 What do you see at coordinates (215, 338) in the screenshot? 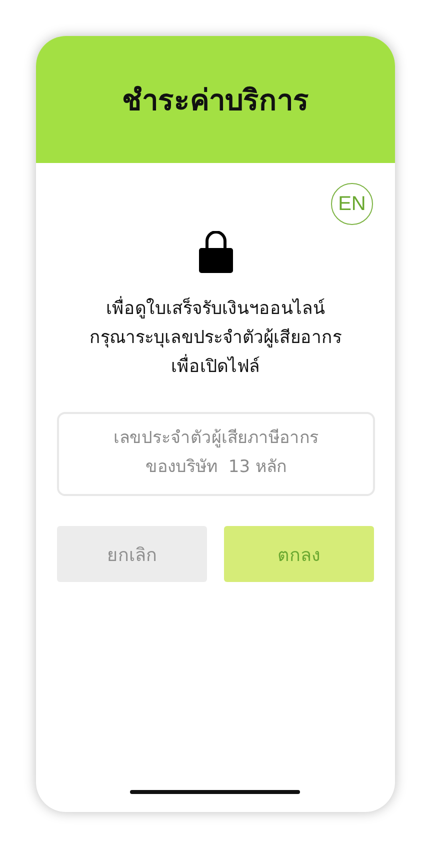
I see `instruction-text: เพื่อดูใบเสร็จรับเงินฯออนไลน์ กรุณาระบุเลขประจำตัวผู้เสียอากร เพื่อเปิดไฟล์` at bounding box center [215, 338].